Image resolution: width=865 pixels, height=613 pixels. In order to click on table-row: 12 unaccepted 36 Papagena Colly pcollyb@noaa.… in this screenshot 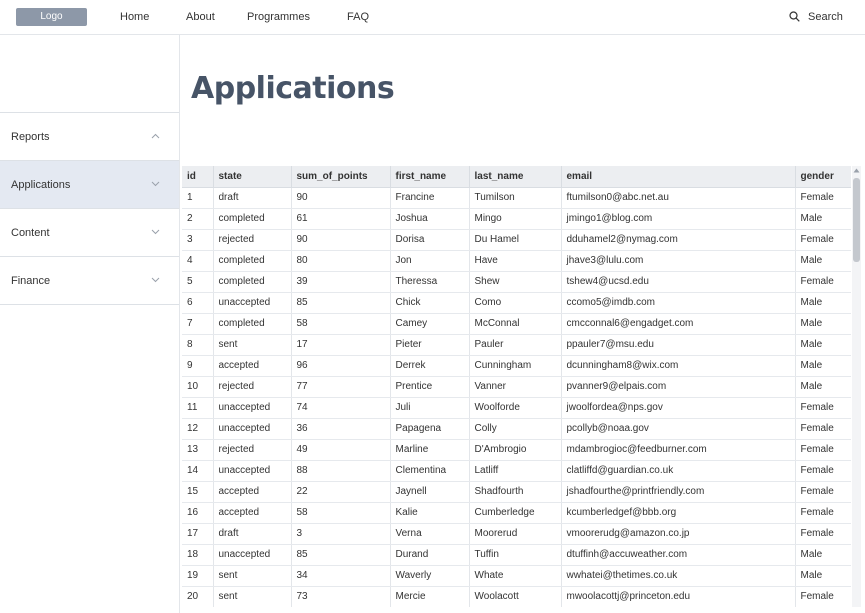, I will do `click(516, 429)`.